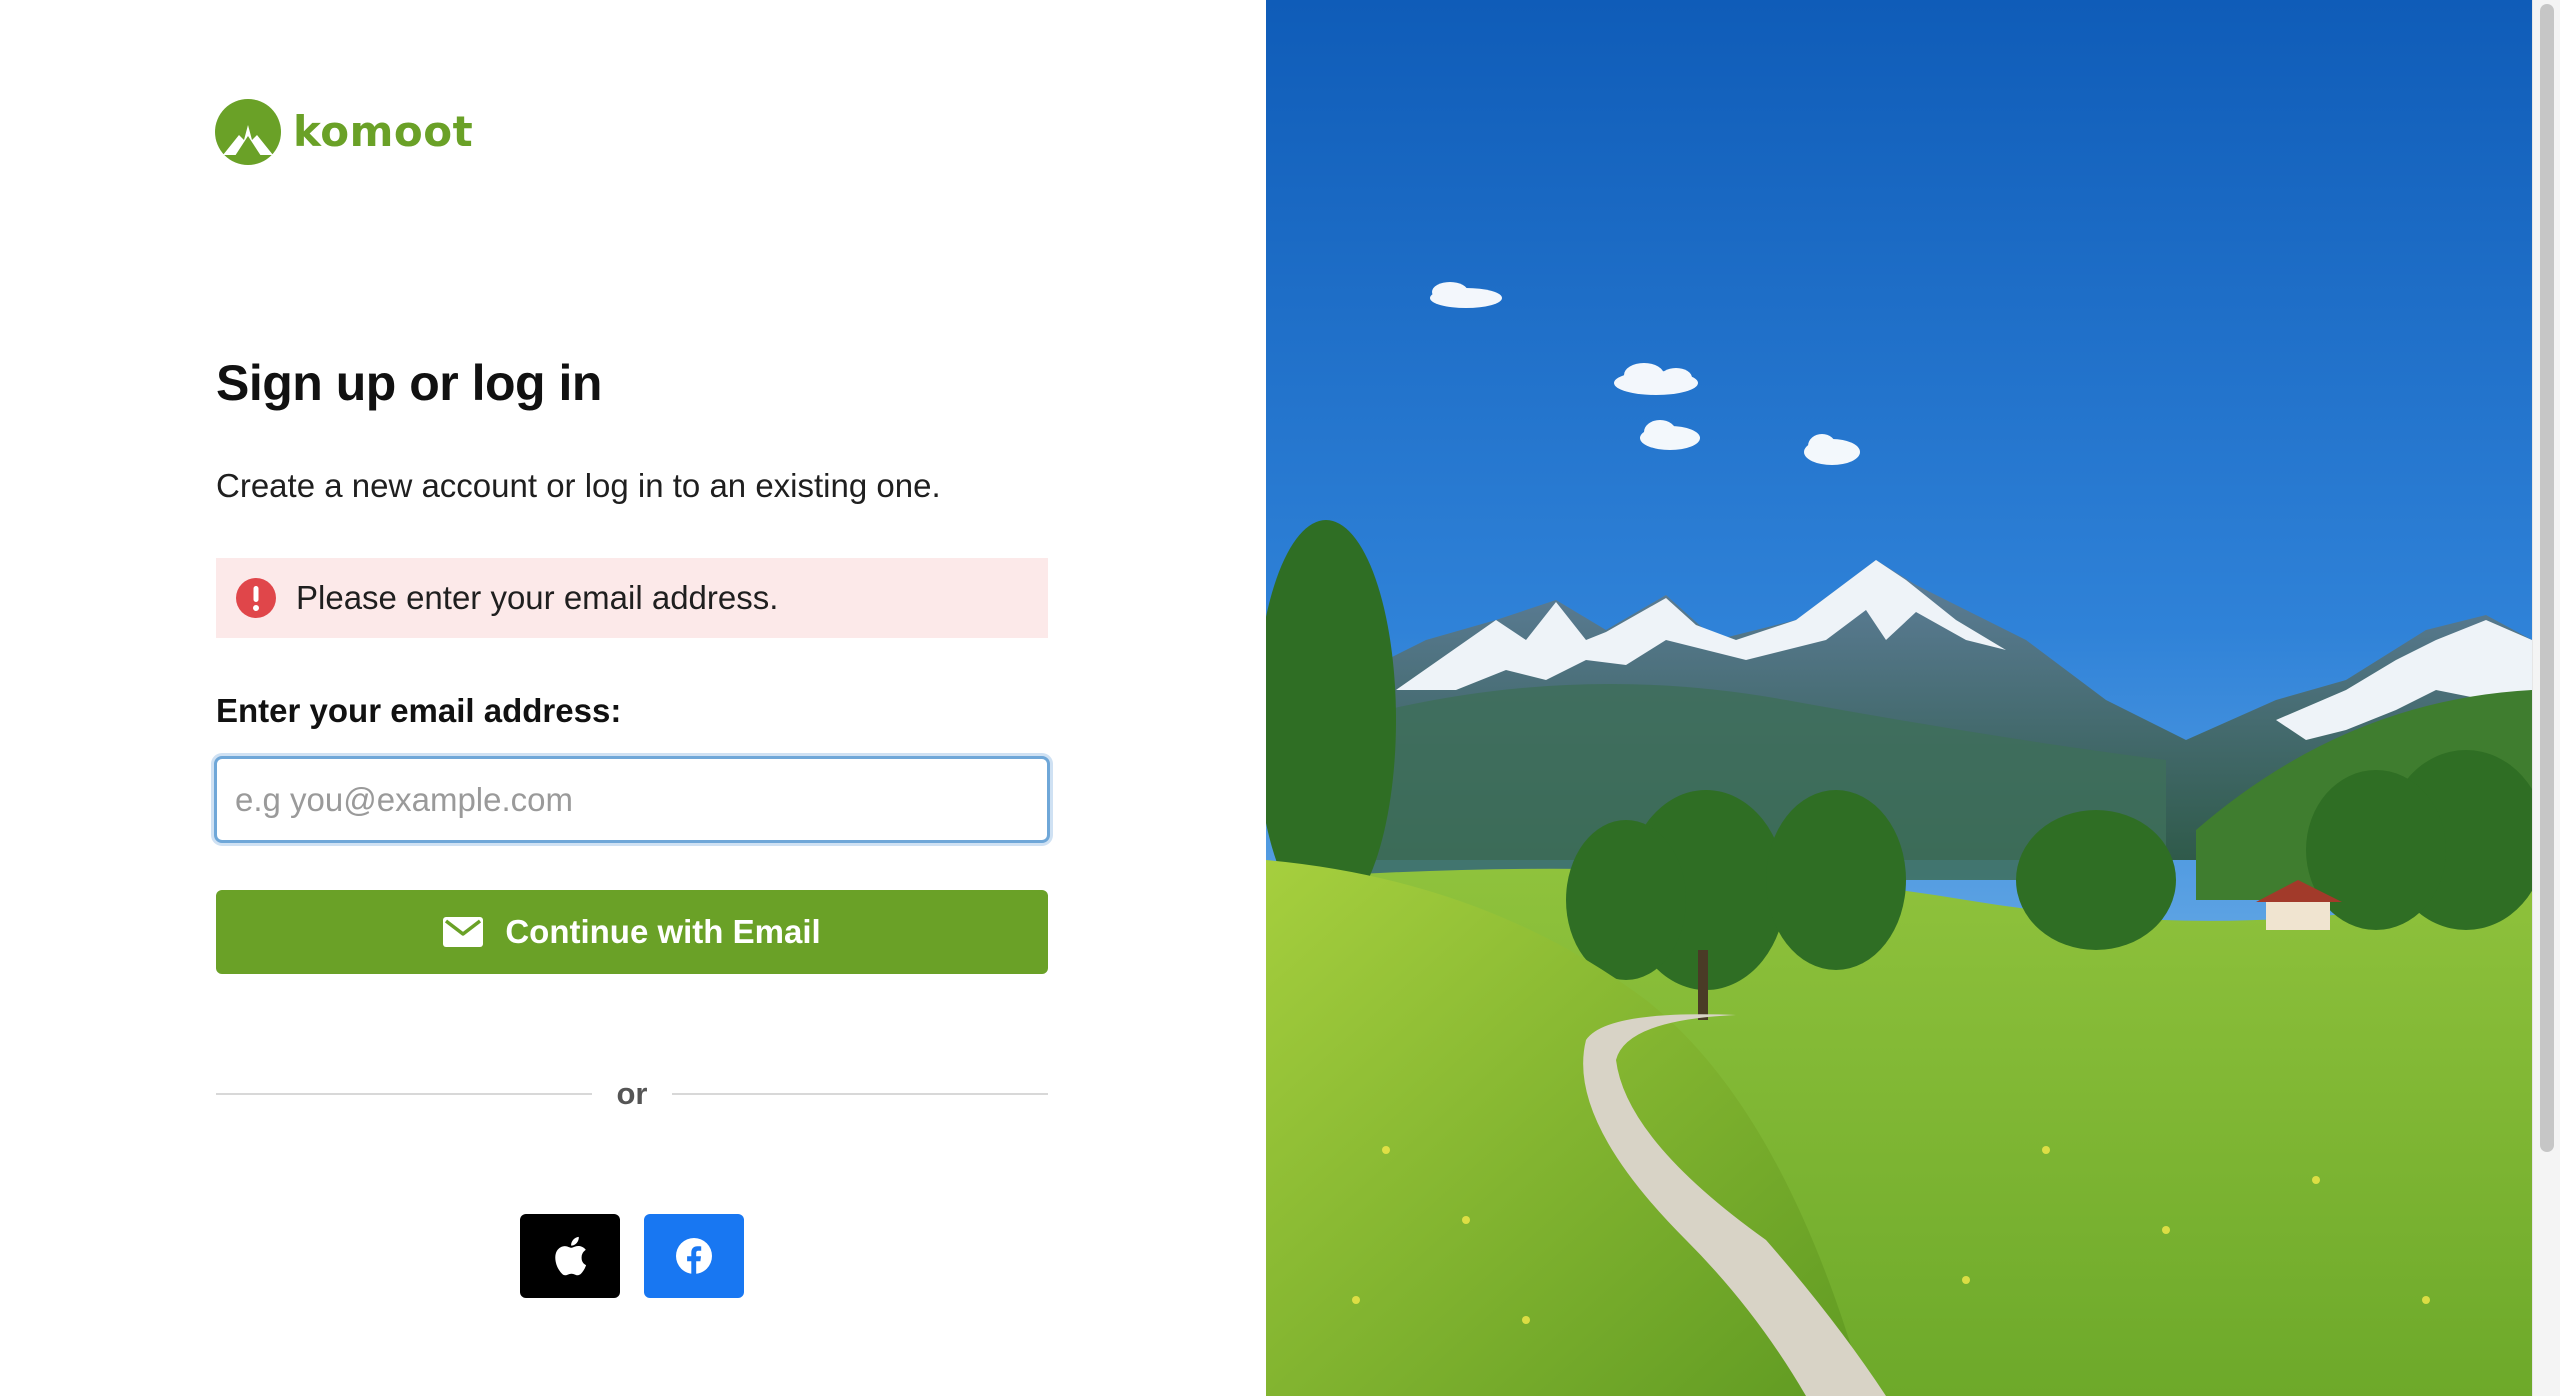  Describe the element at coordinates (2547, 578) in the screenshot. I see `scrollbar-thumb` at that location.